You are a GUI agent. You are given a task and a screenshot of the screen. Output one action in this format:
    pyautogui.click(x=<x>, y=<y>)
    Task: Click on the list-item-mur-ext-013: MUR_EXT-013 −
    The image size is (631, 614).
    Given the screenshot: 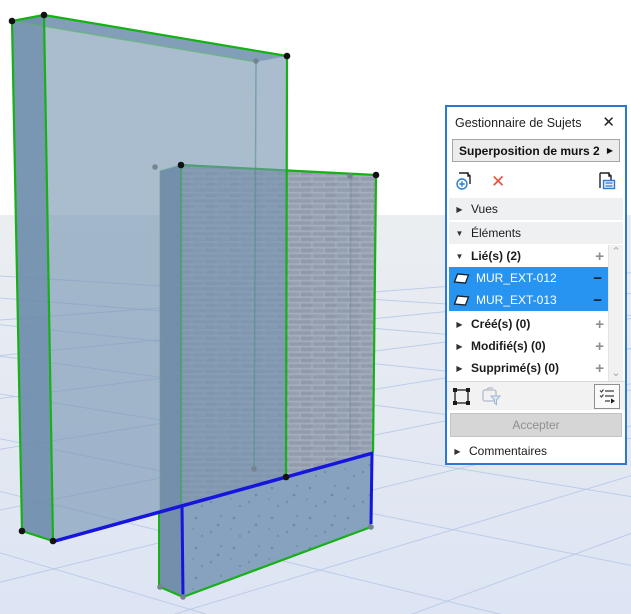 What is the action you would take?
    pyautogui.click(x=528, y=300)
    